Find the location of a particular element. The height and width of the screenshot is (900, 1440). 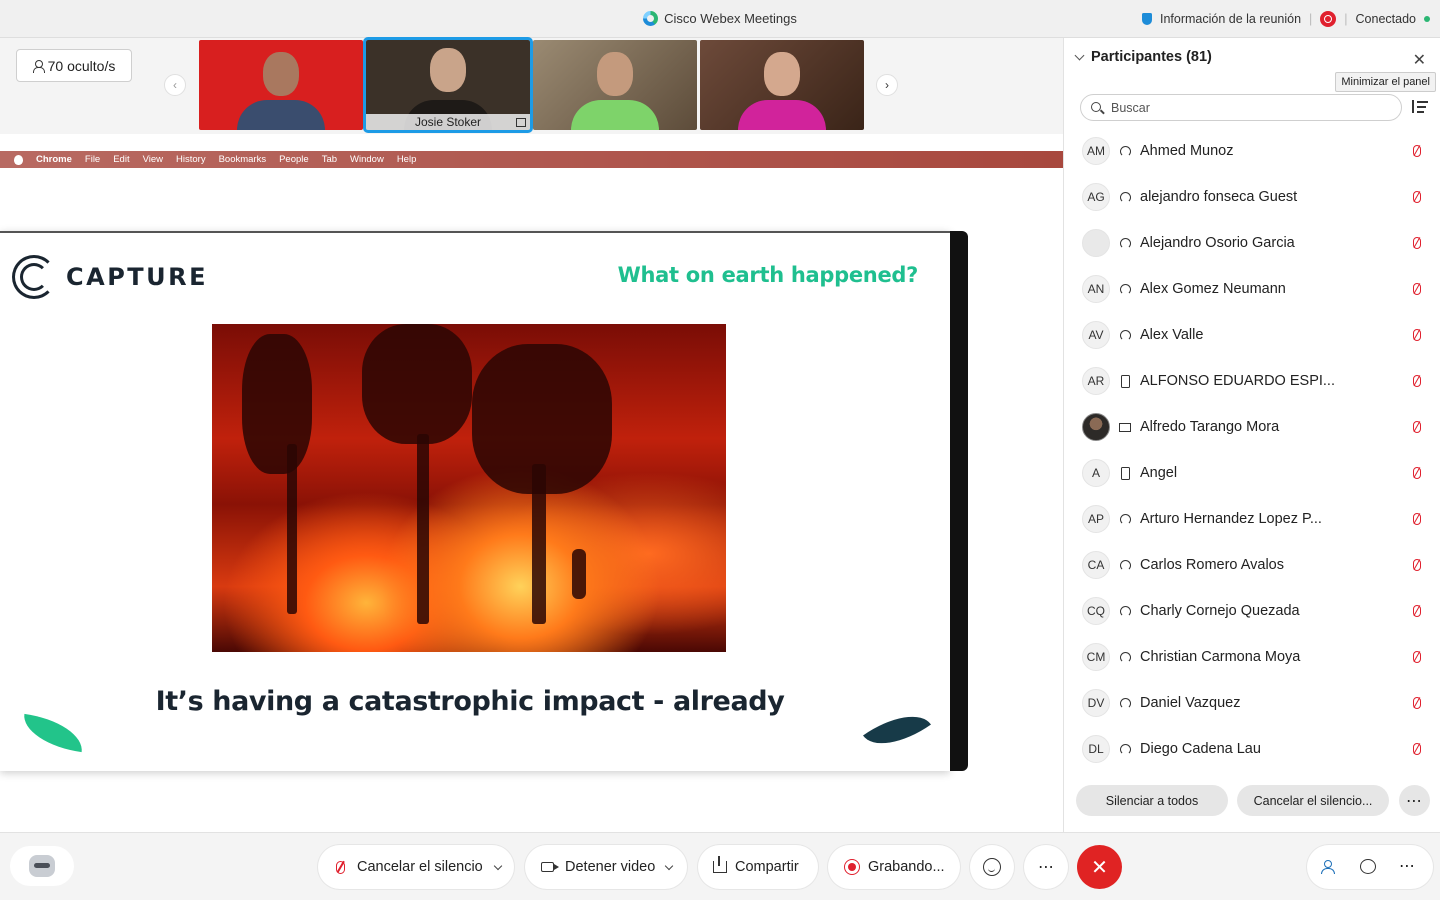

menu-item: Tab is located at coordinates (329, 159).